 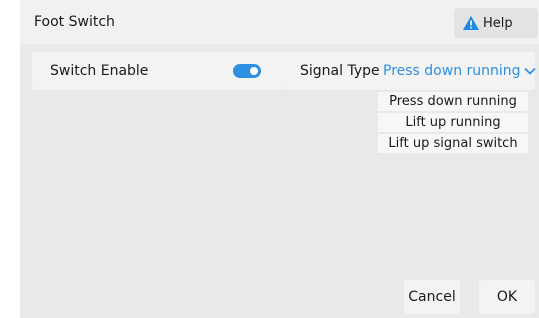 What do you see at coordinates (247, 71) in the screenshot?
I see `switch-enable-toggle` at bounding box center [247, 71].